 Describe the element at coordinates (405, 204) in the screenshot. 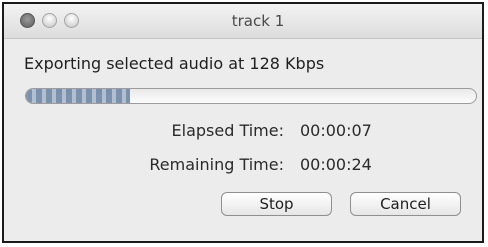

I see `cancel-button: Cancel` at that location.